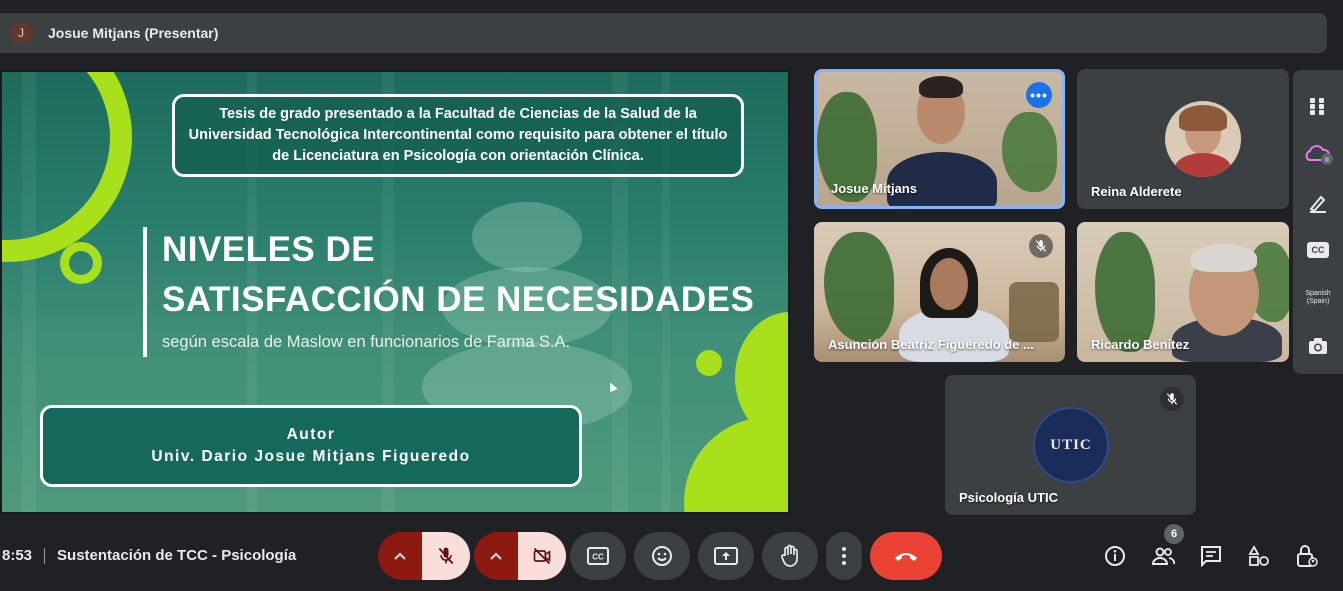 Image resolution: width=1343 pixels, height=591 pixels. I want to click on people-icon, so click(1163, 556).